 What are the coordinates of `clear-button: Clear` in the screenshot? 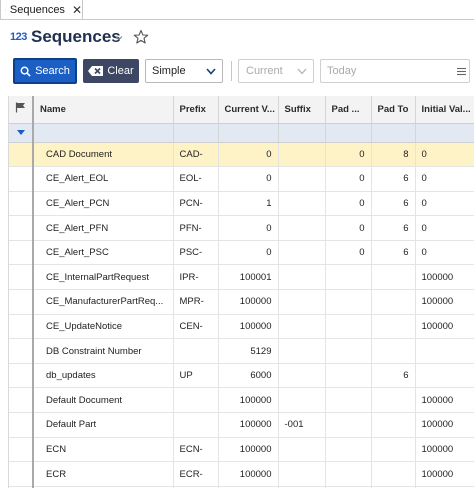 It's located at (111, 71).